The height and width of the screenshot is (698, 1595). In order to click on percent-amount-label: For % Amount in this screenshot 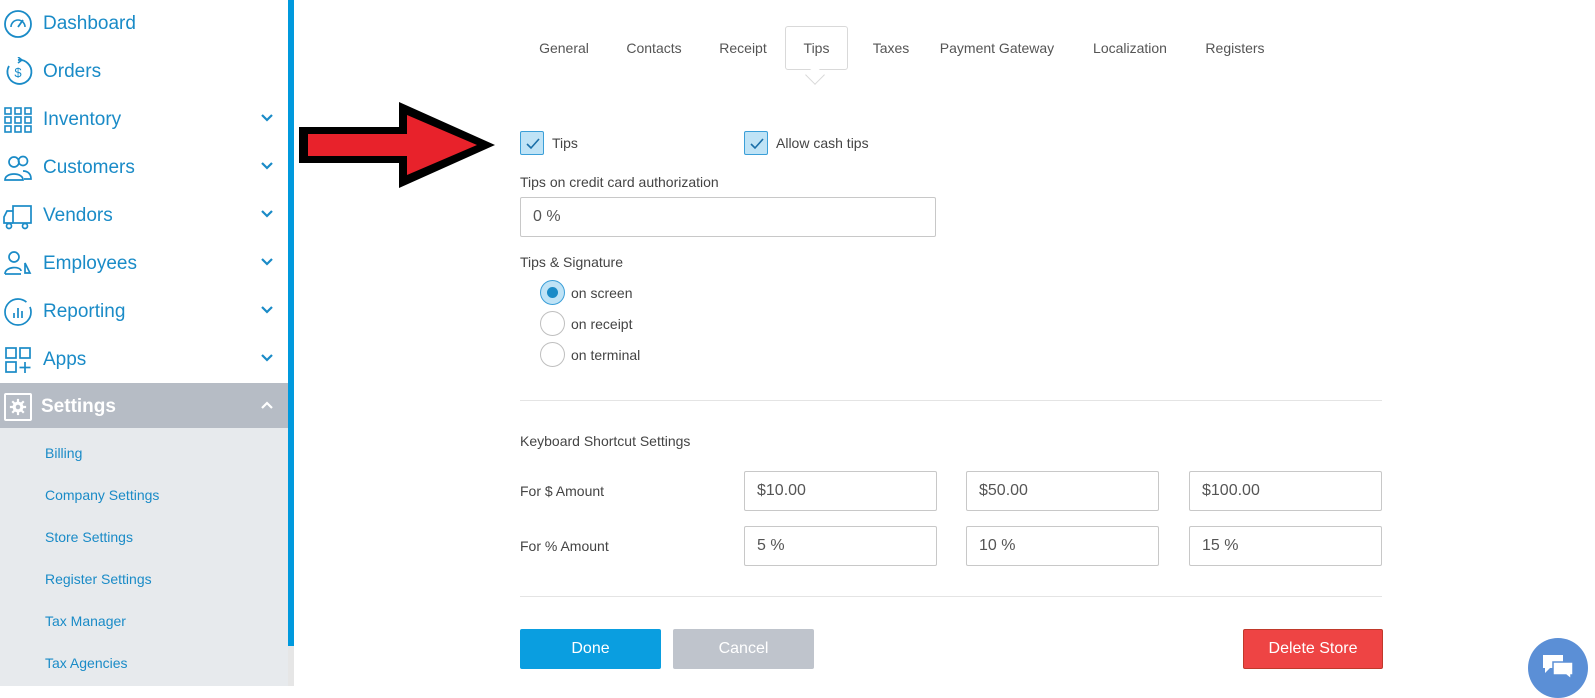, I will do `click(564, 546)`.